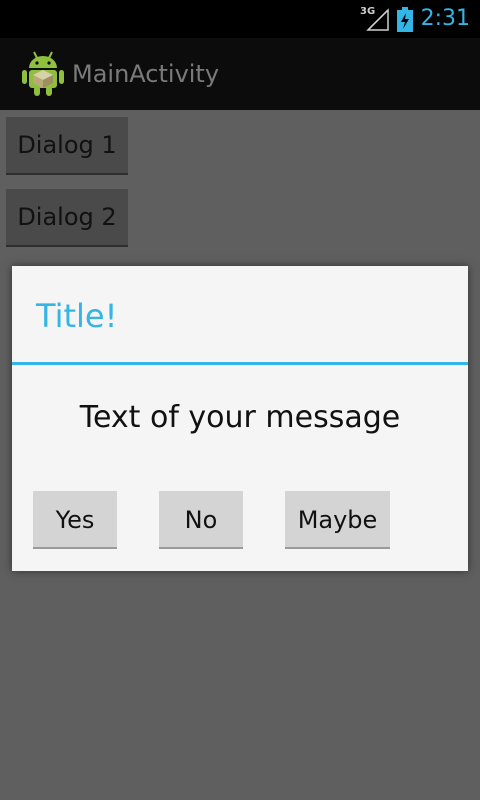 The width and height of the screenshot is (480, 800). Describe the element at coordinates (240, 74) in the screenshot. I see `action-bar: MainActivity` at that location.